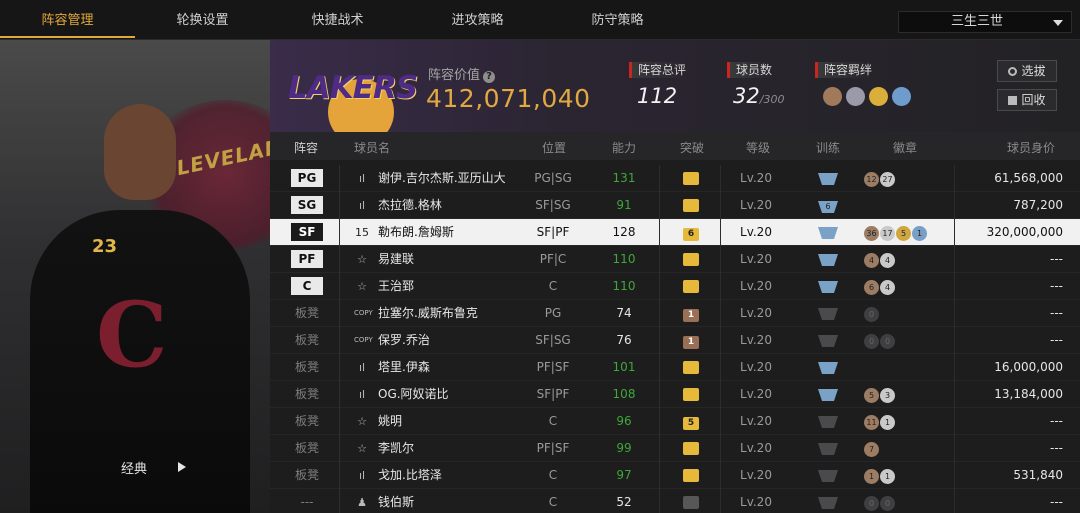  I want to click on header-ability: 能力, so click(624, 147).